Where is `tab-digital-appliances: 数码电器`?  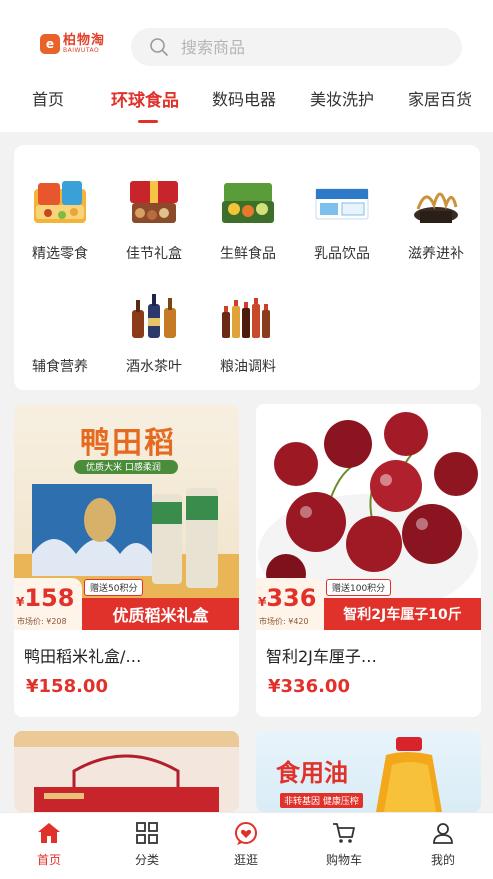
tab-digital-appliances: 数码电器 is located at coordinates (244, 98).